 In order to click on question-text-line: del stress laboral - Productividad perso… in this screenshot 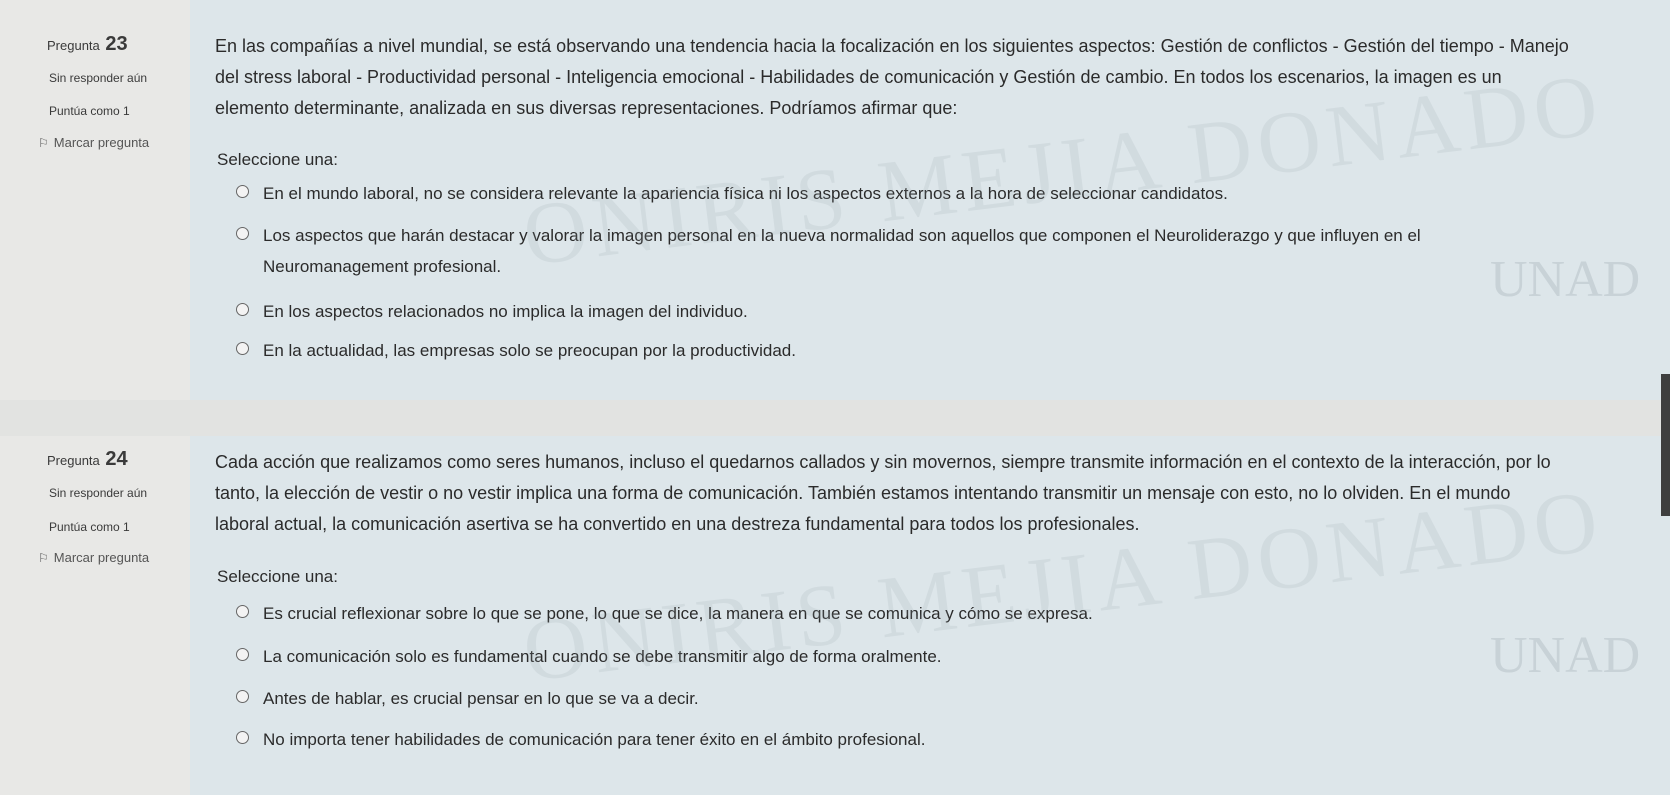, I will do `click(858, 77)`.